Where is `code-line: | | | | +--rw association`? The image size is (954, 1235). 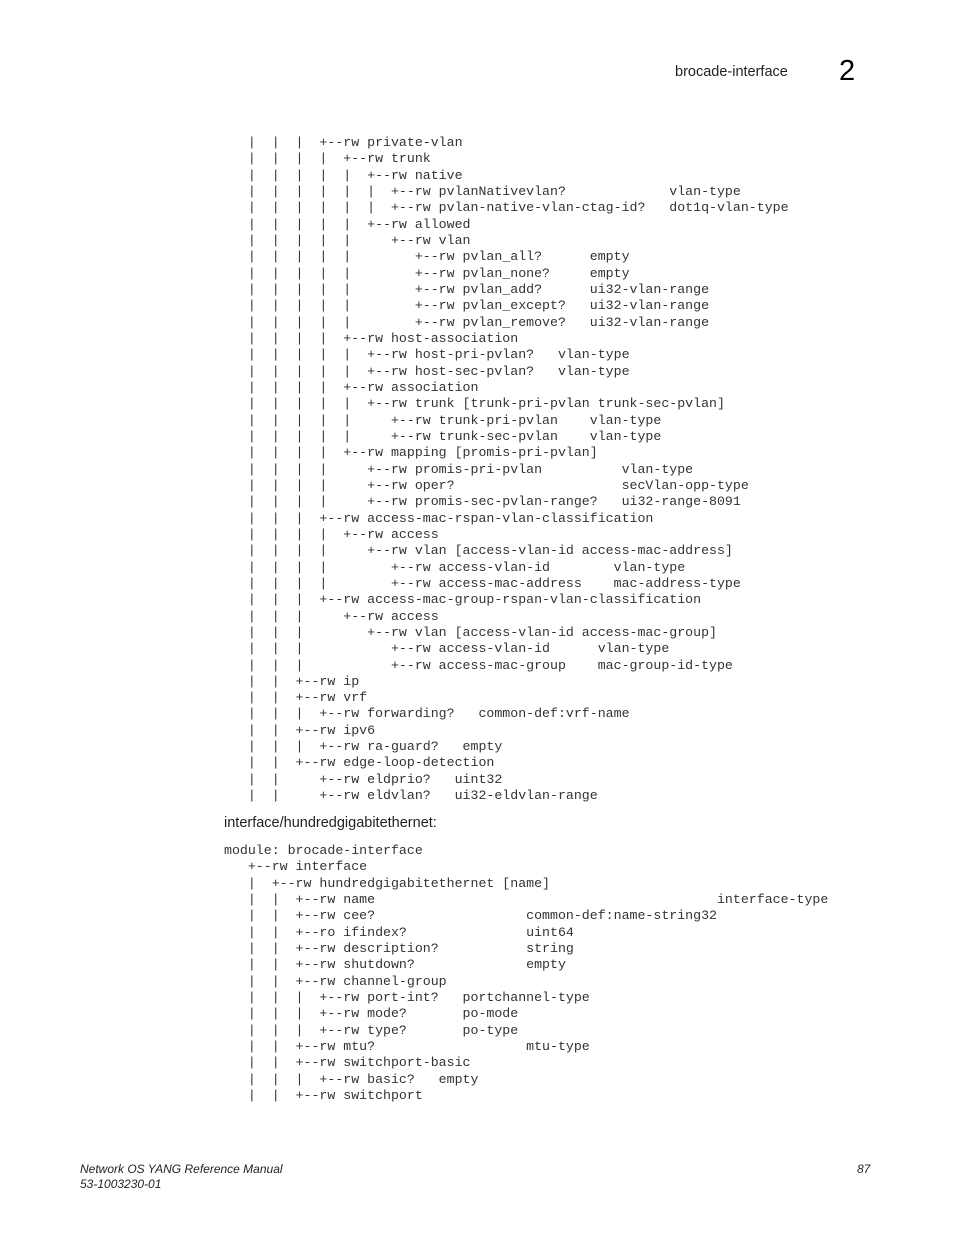
code-line: | | | | +--rw association is located at coordinates (351, 387).